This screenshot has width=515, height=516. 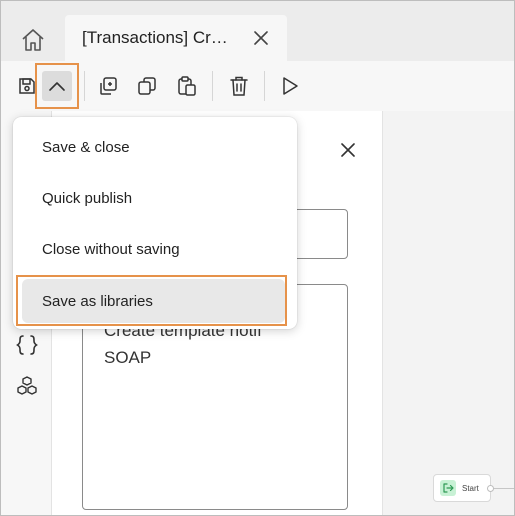 What do you see at coordinates (470, 488) in the screenshot?
I see `start-node-label: Start` at bounding box center [470, 488].